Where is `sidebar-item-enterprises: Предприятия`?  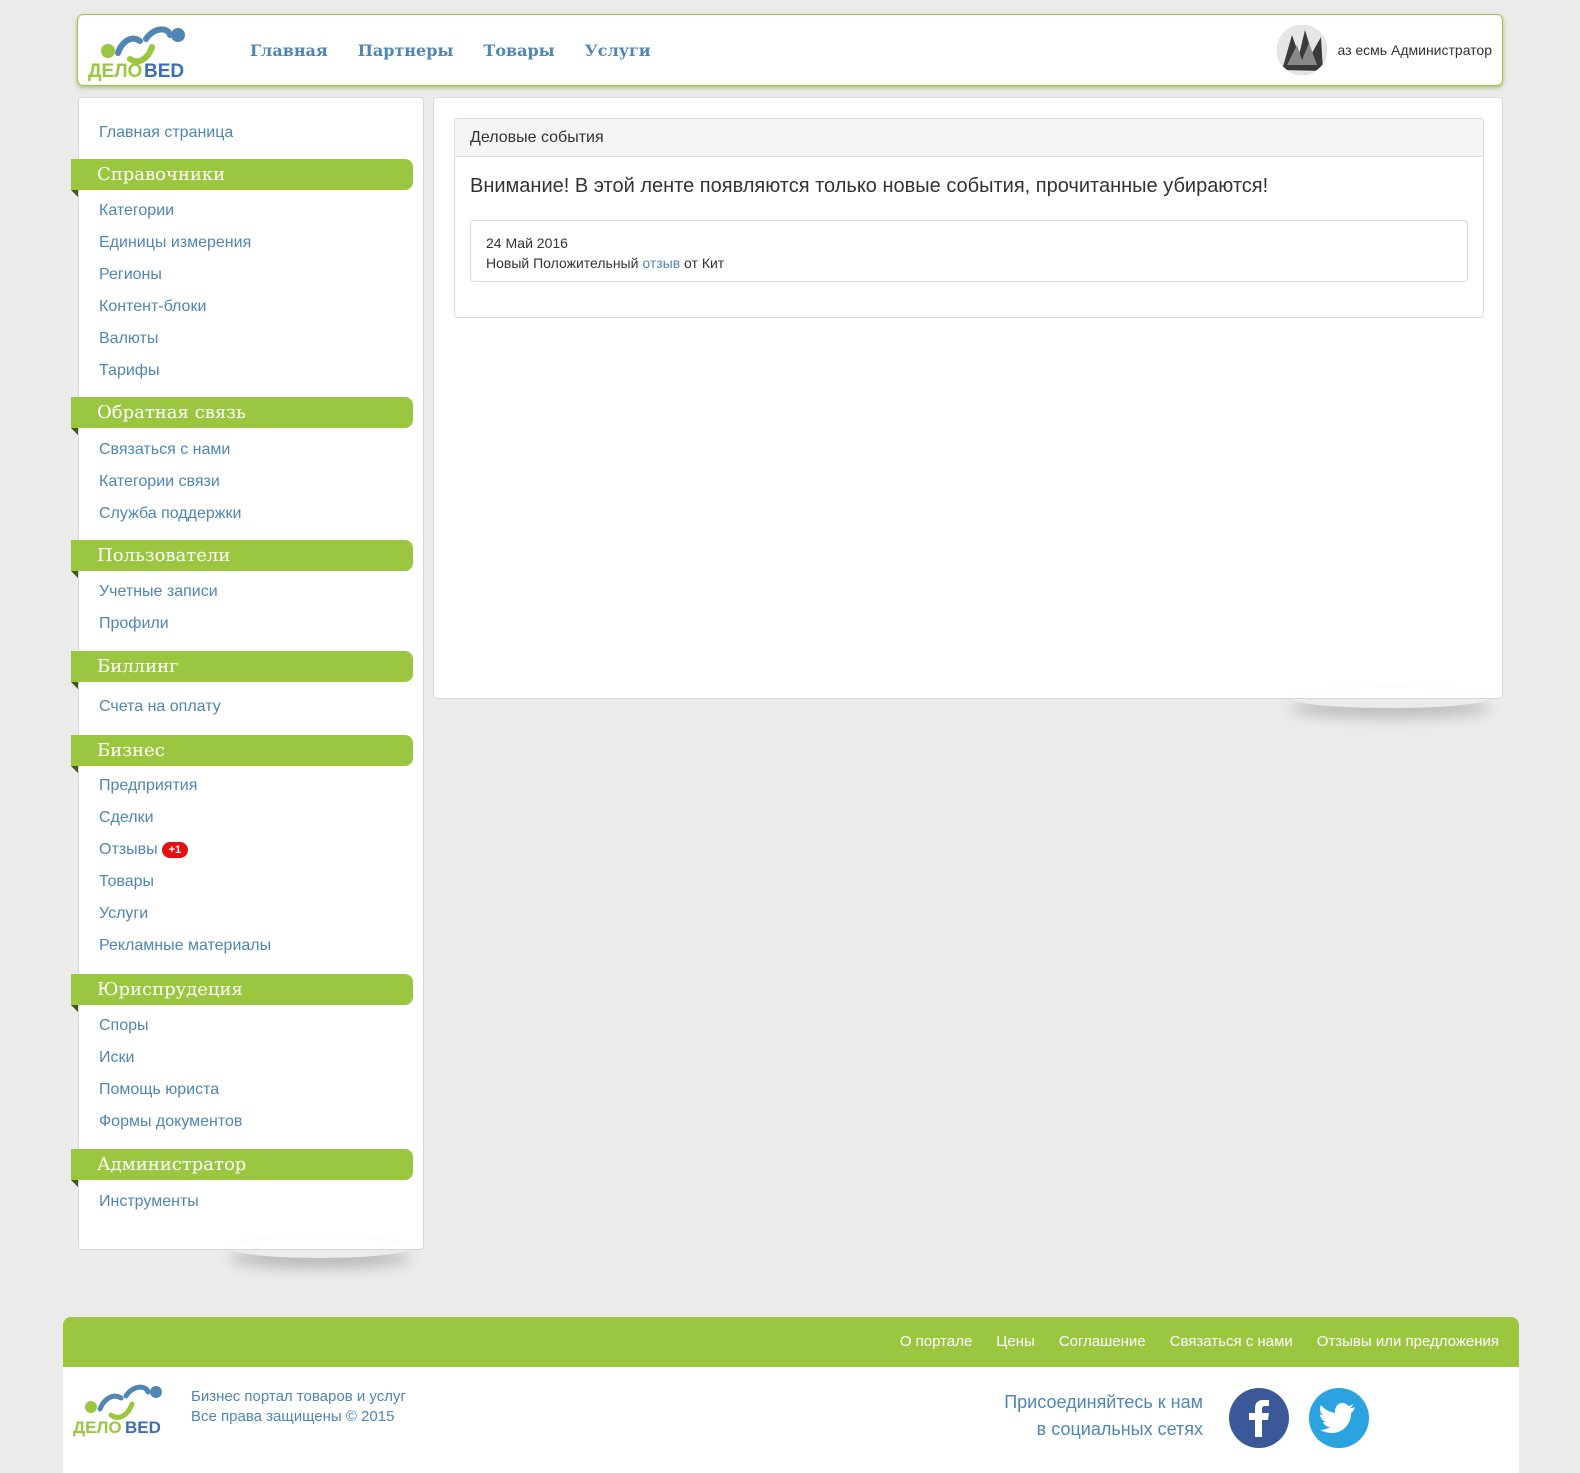 sidebar-item-enterprises: Предприятия is located at coordinates (148, 786).